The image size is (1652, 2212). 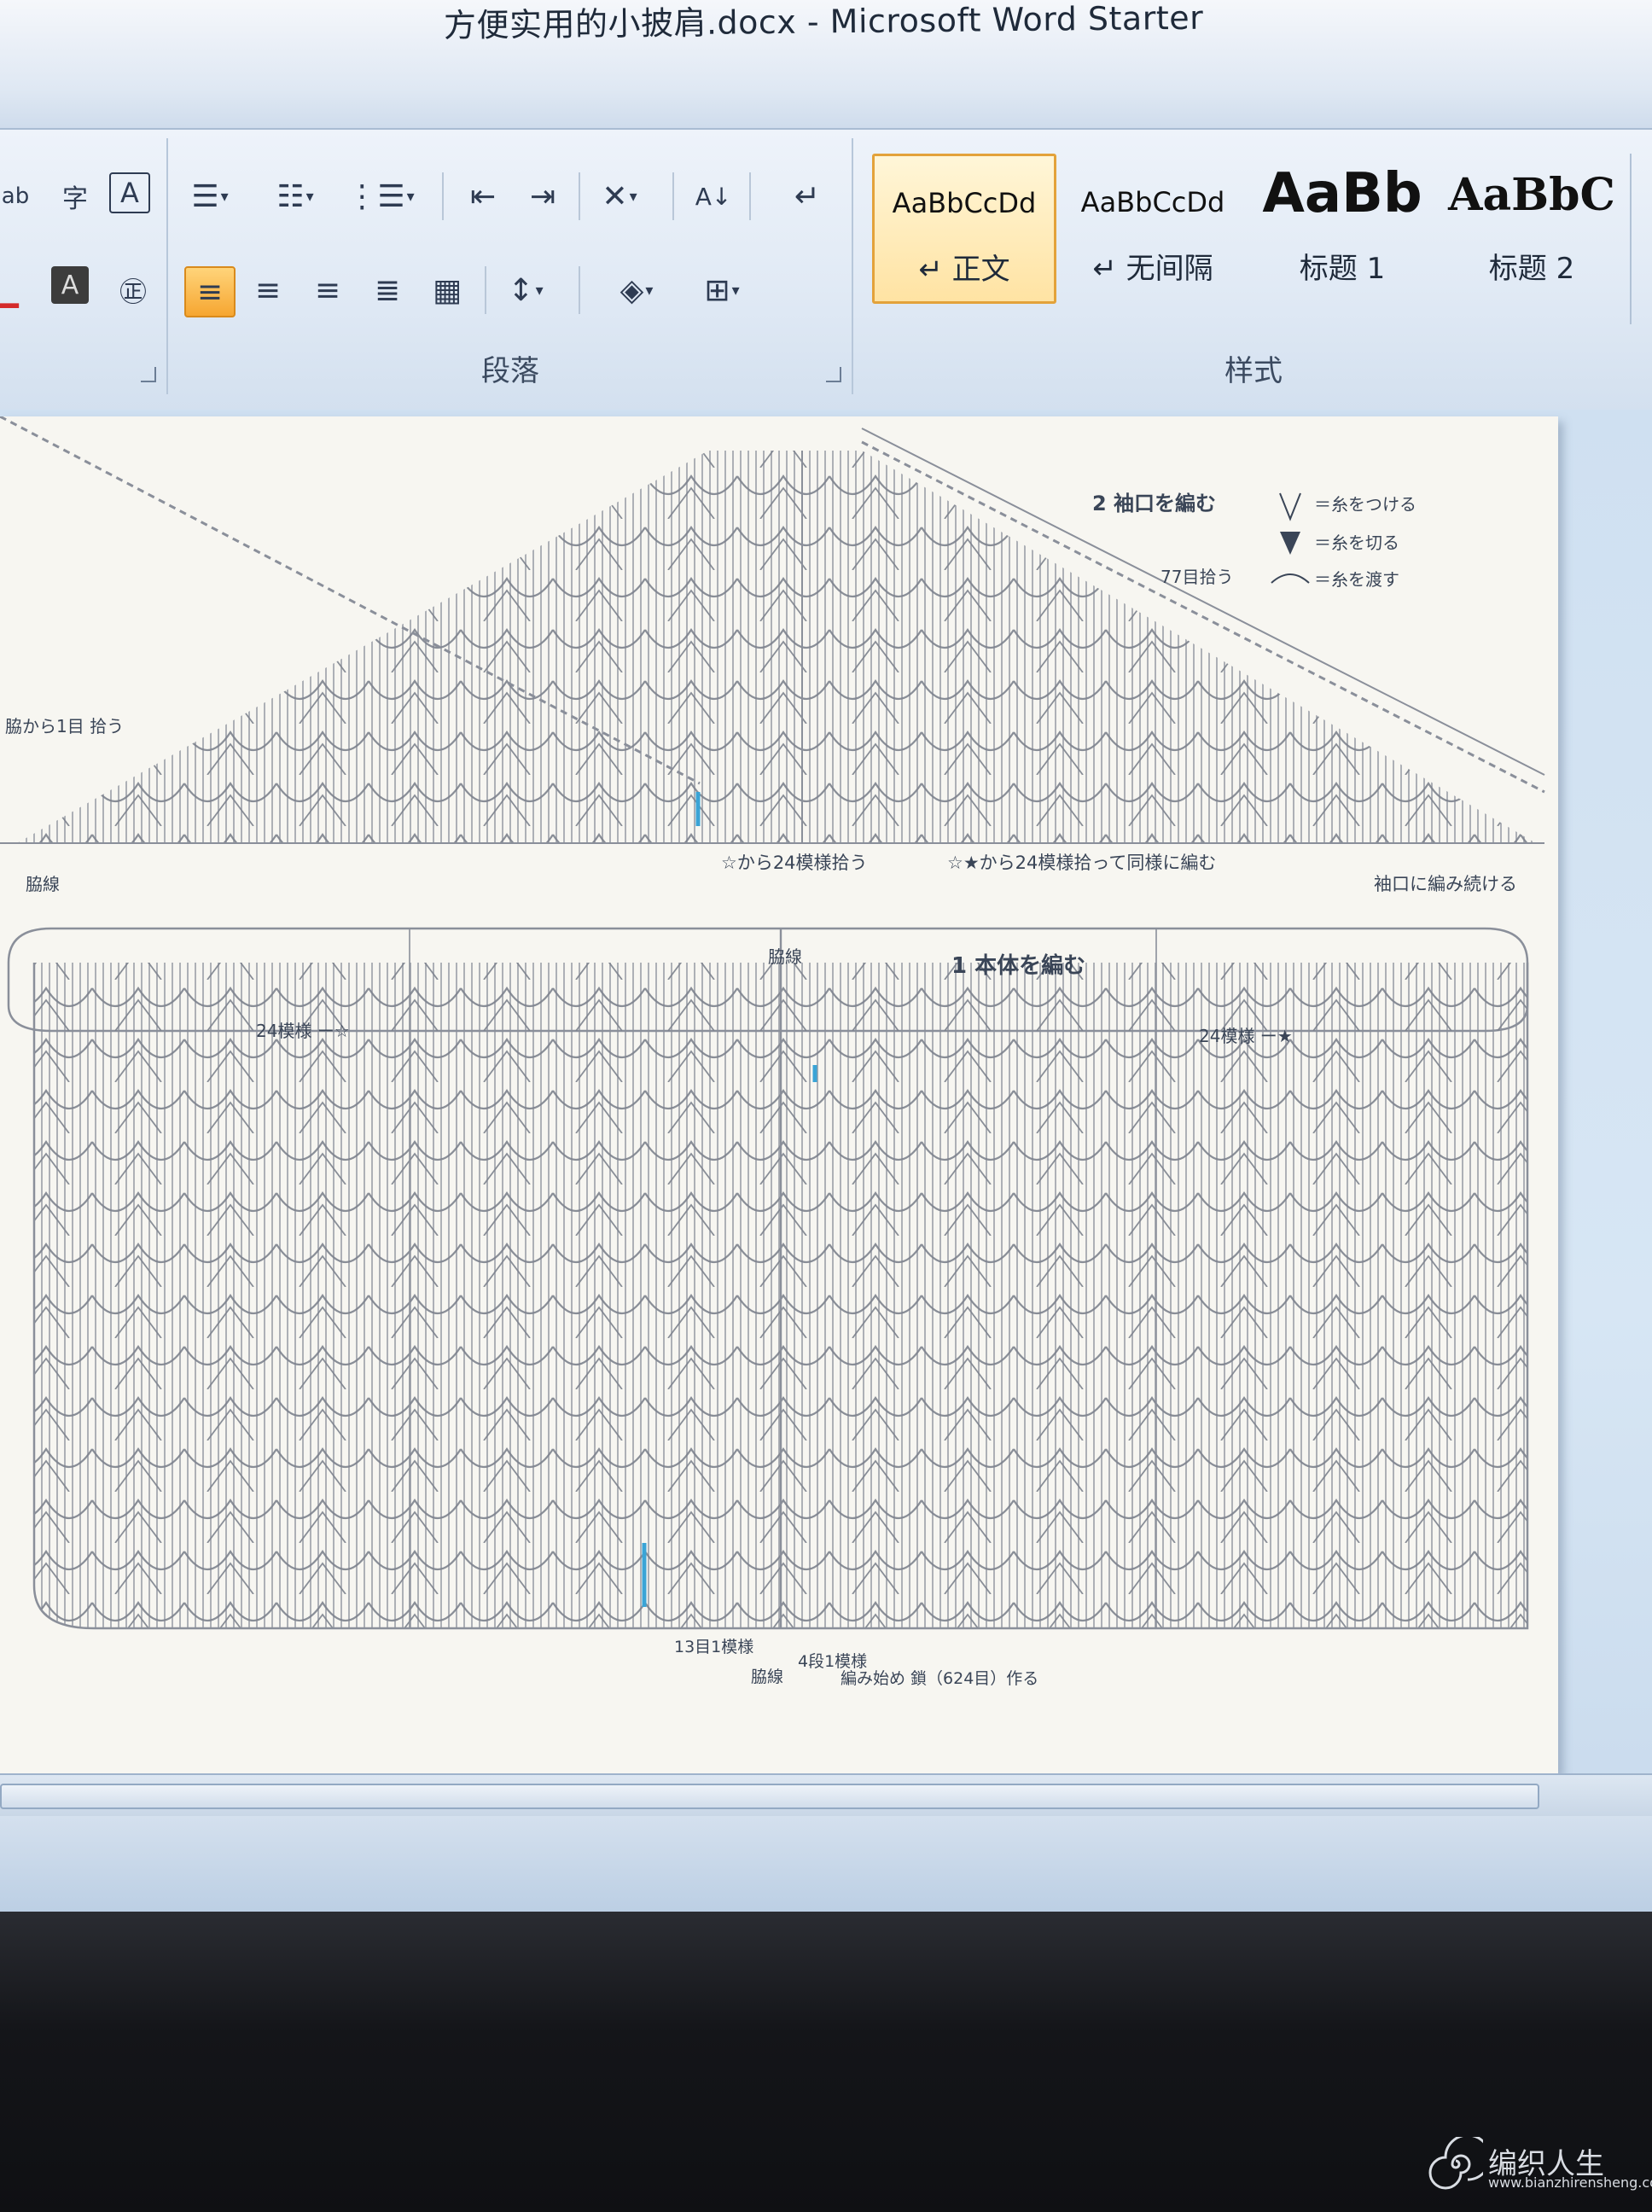 I want to click on show-marks-icon: ↵, so click(x=807, y=196).